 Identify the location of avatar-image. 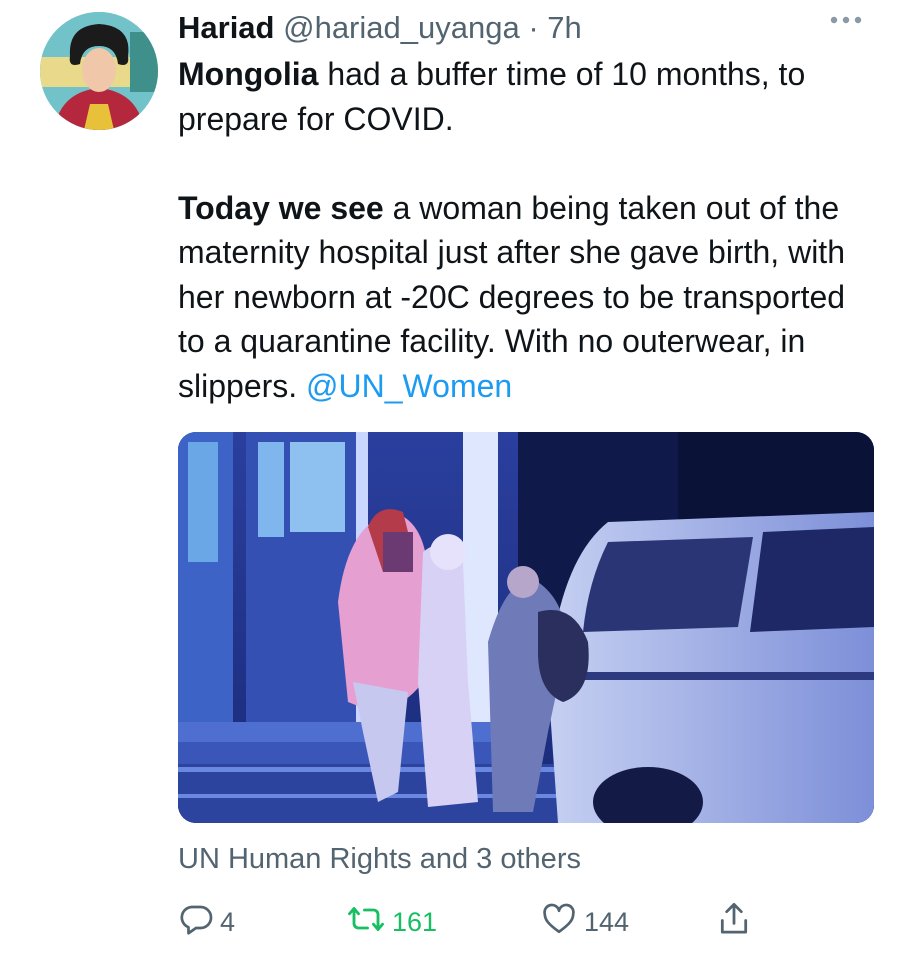
(99, 71).